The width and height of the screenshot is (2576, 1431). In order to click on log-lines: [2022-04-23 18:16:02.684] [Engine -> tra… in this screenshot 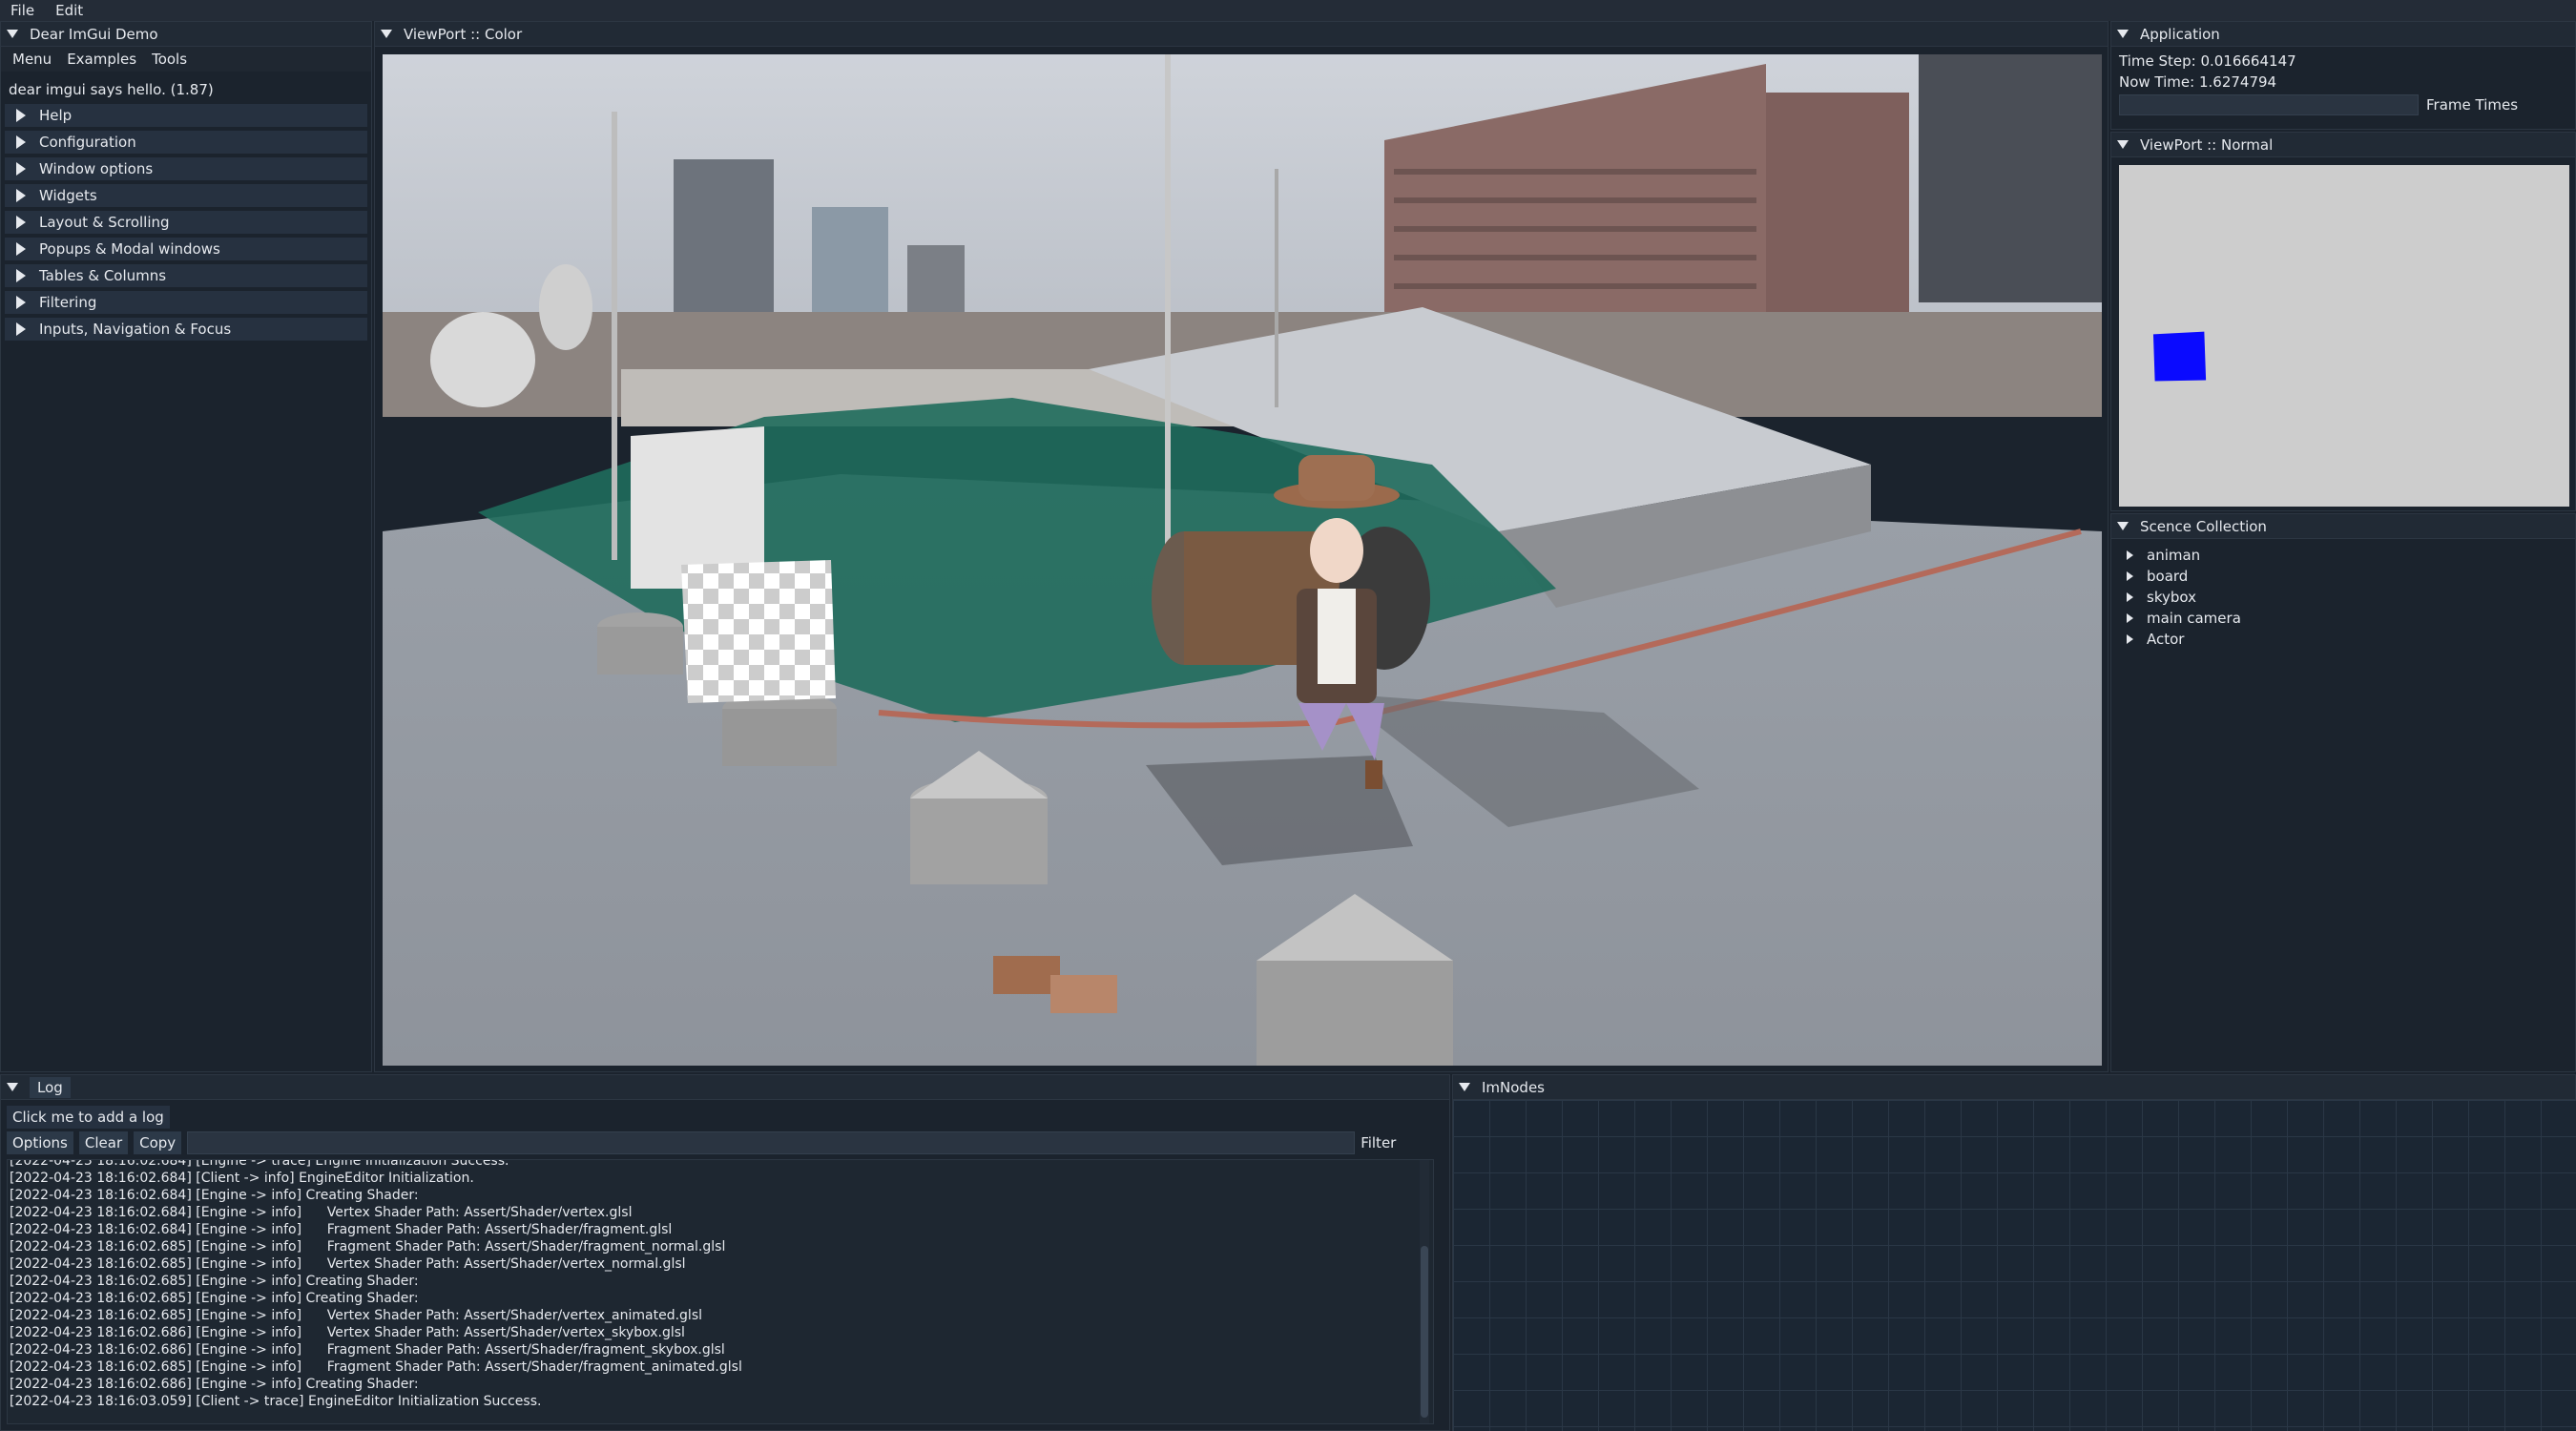, I will do `click(720, 1284)`.